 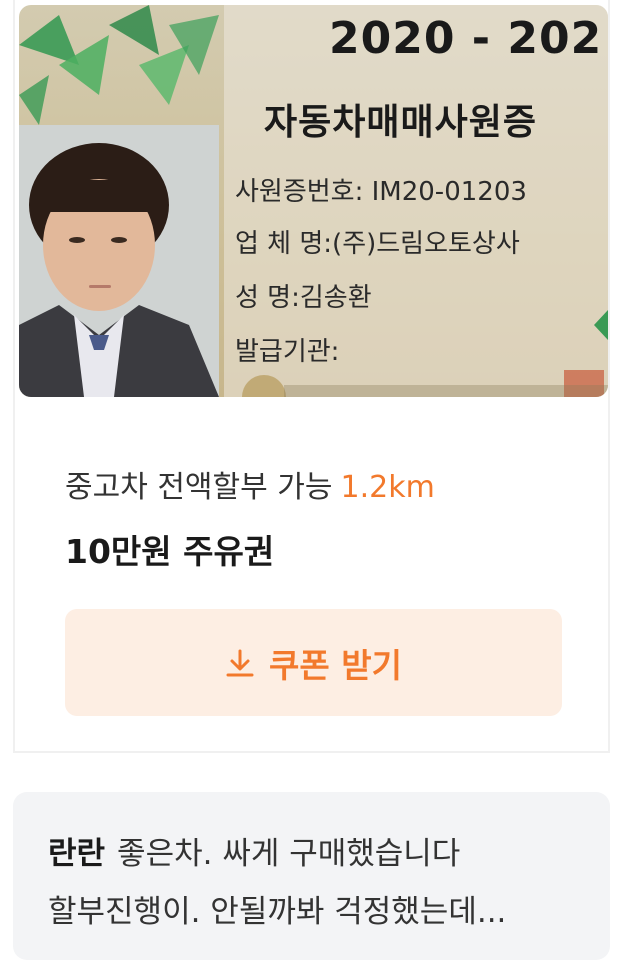 What do you see at coordinates (199, 487) in the screenshot?
I see `listing-description: 중고차 전액할부 가능` at bounding box center [199, 487].